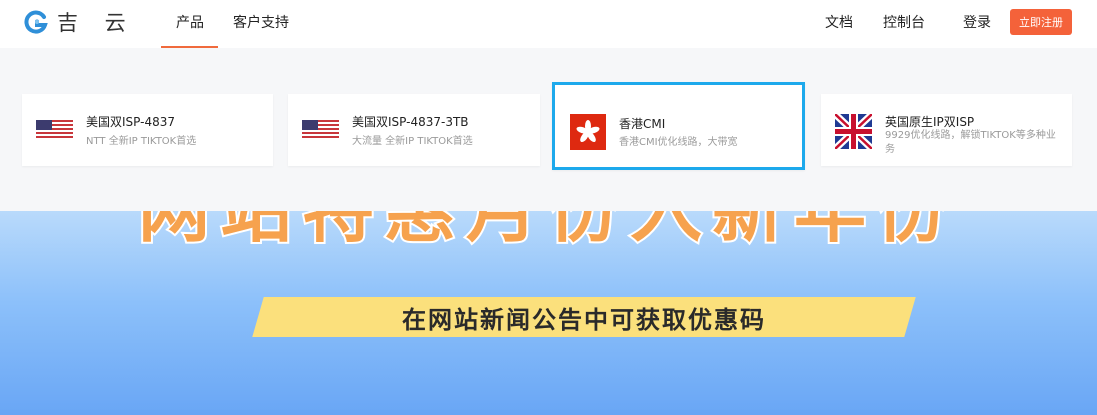 The width and height of the screenshot is (1097, 415). Describe the element at coordinates (678, 126) in the screenshot. I see `product-card-hk-cmi: 香港CMI 香港CMI优化线路，大带宽` at that location.